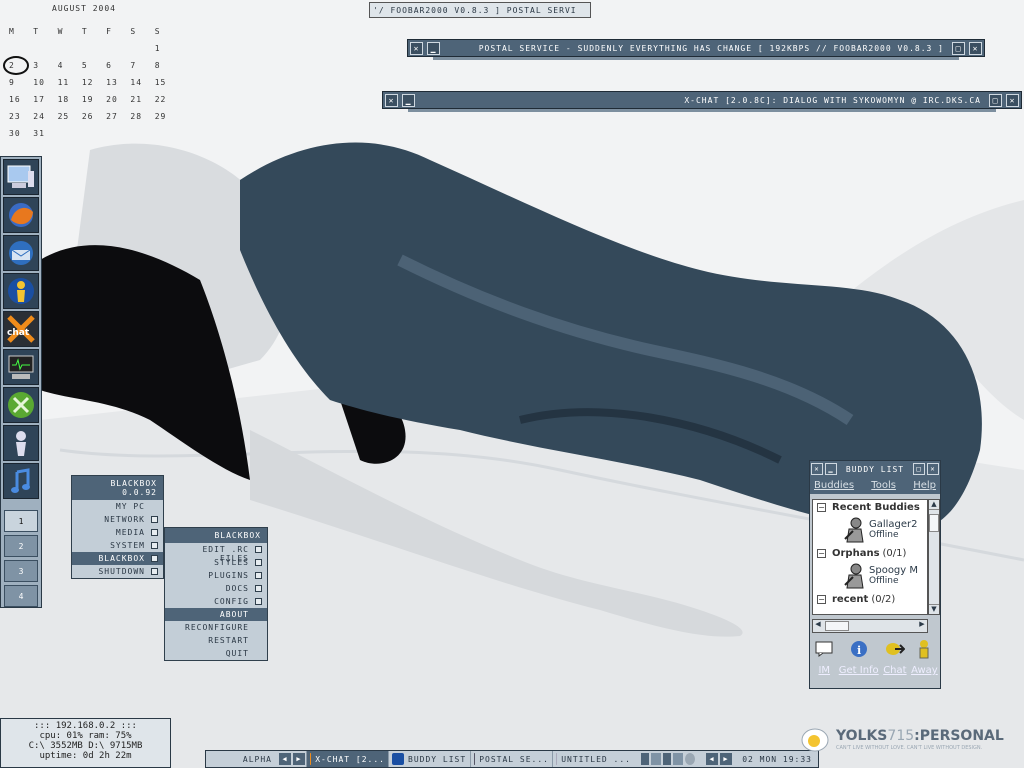 The height and width of the screenshot is (768, 1024). I want to click on calendar-day: 28, so click(137, 116).